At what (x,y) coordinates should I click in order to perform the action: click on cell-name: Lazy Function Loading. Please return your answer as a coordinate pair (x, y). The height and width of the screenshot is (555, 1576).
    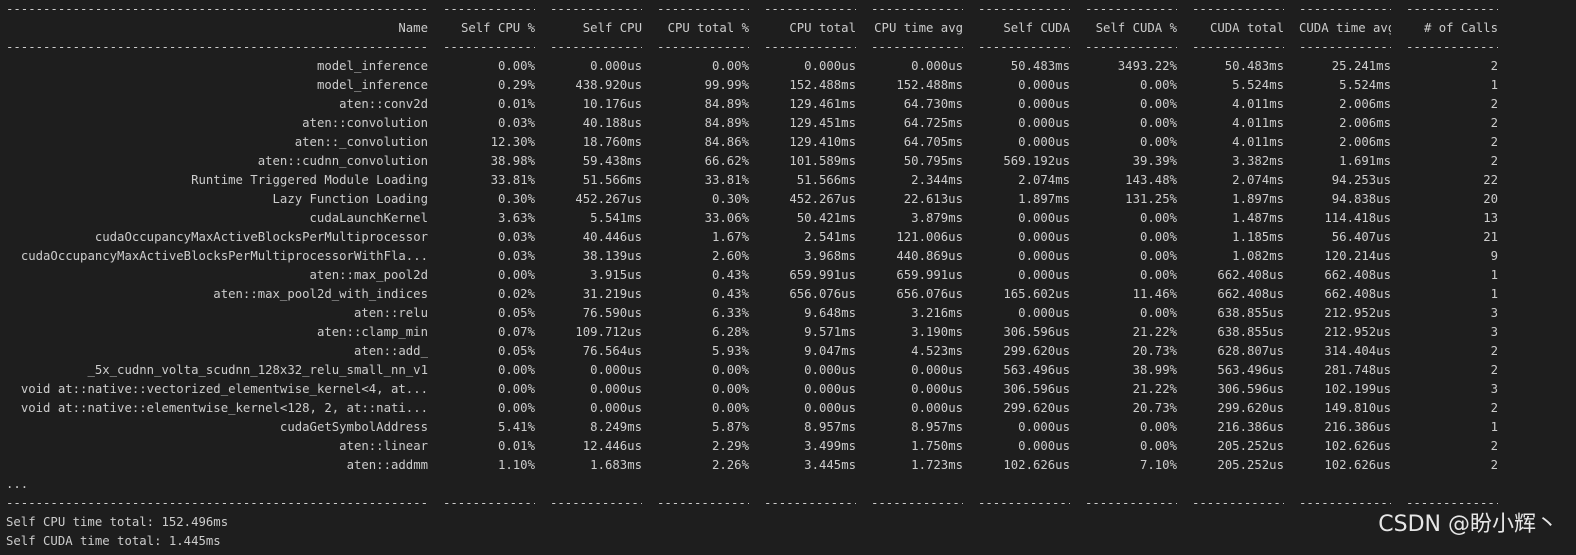
    Looking at the image, I should click on (350, 199).